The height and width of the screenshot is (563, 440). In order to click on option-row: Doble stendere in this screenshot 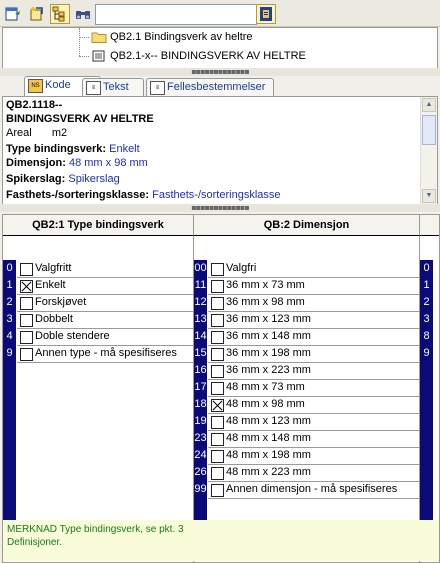, I will do `click(105, 336)`.